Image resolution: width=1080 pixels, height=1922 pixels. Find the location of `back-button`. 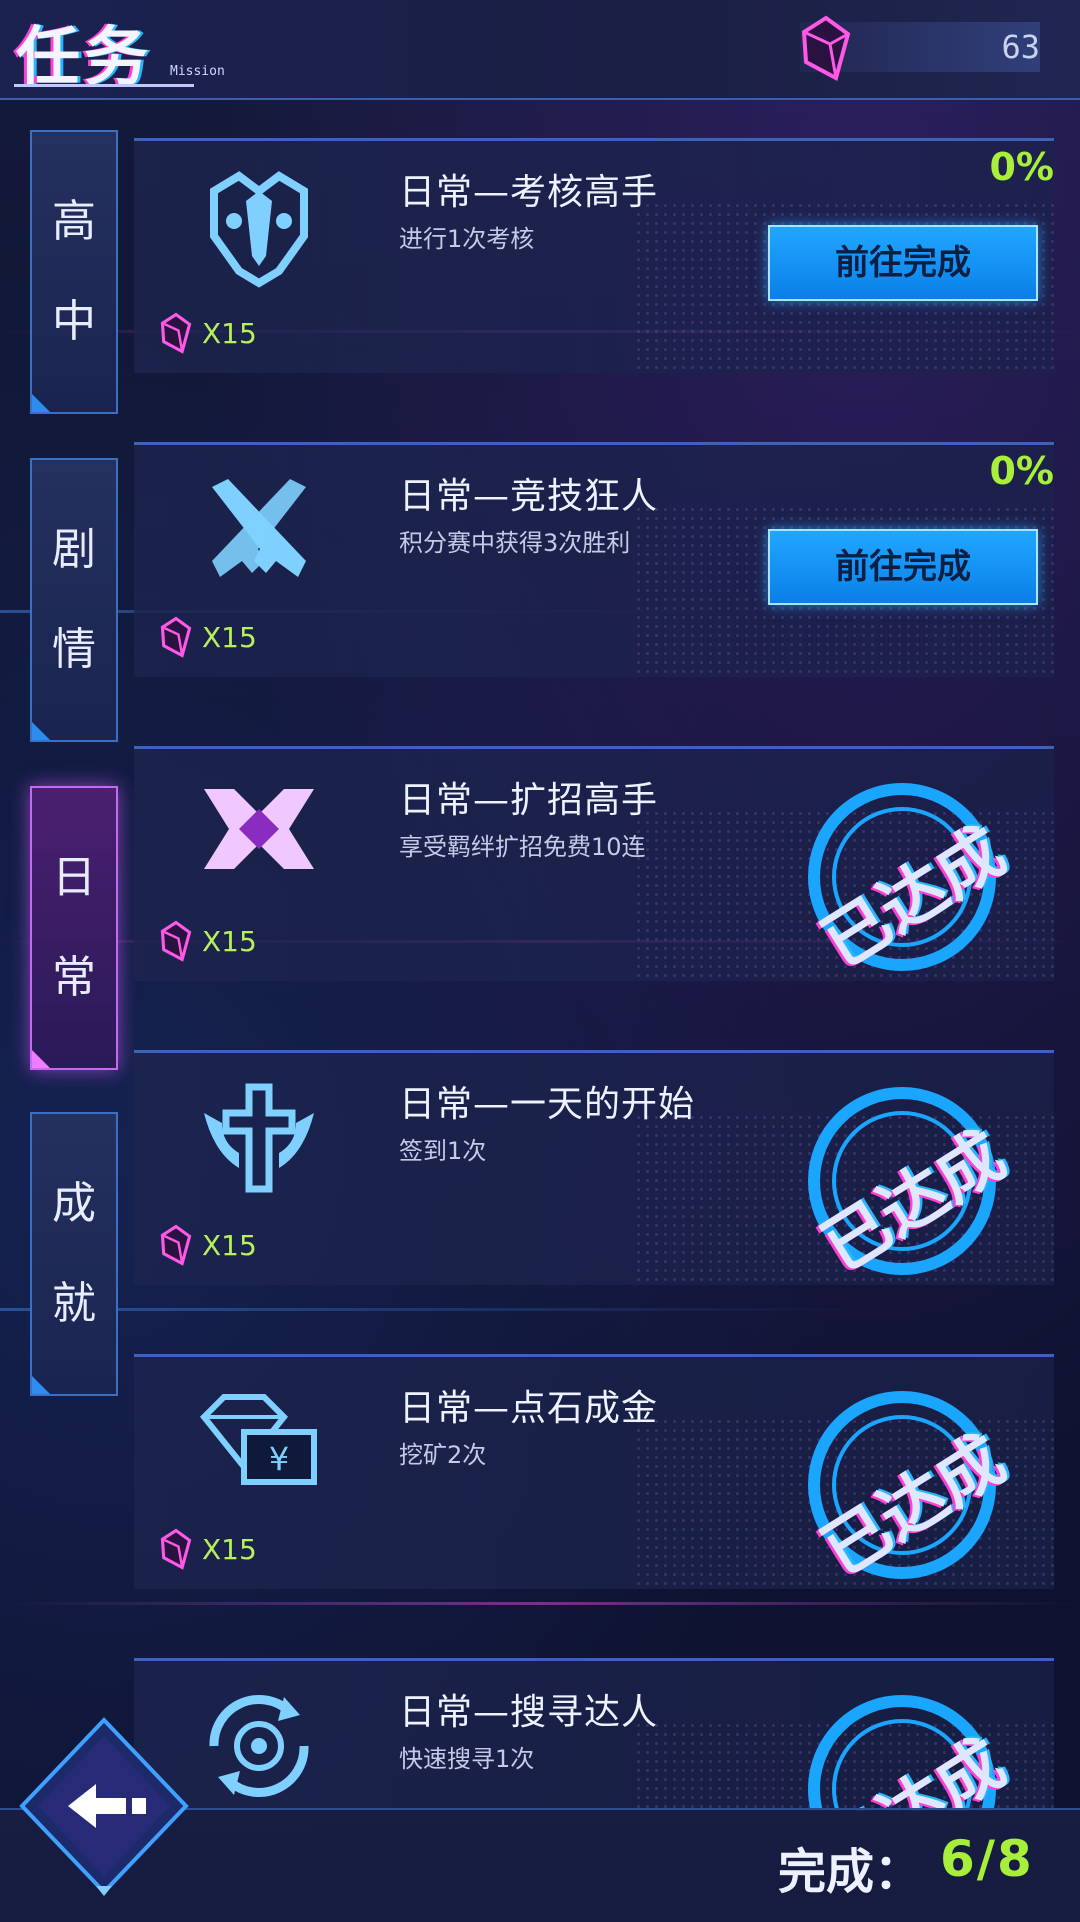

back-button is located at coordinates (104, 1809).